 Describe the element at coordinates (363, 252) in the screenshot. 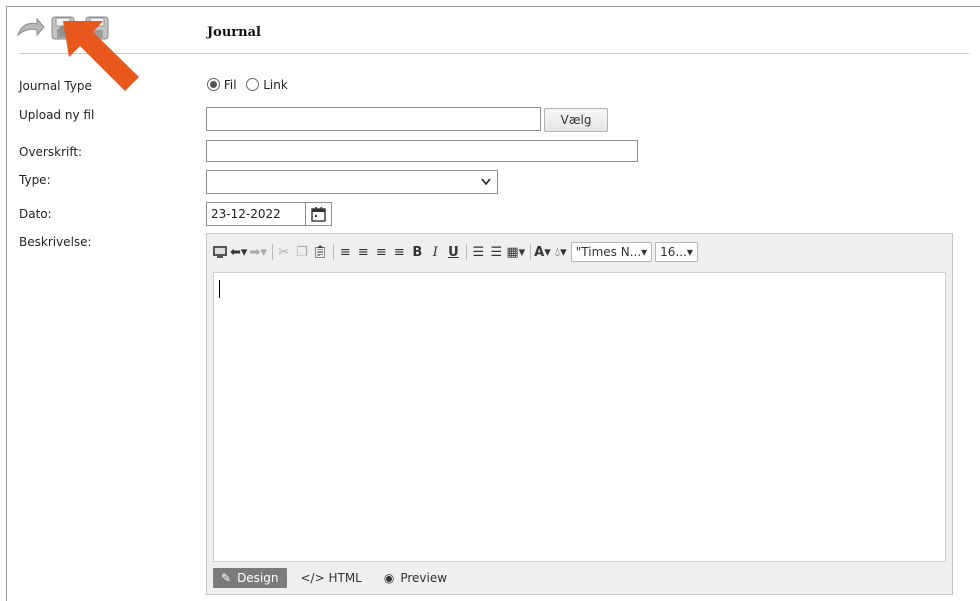

I see `align-center-icon: ≡` at that location.